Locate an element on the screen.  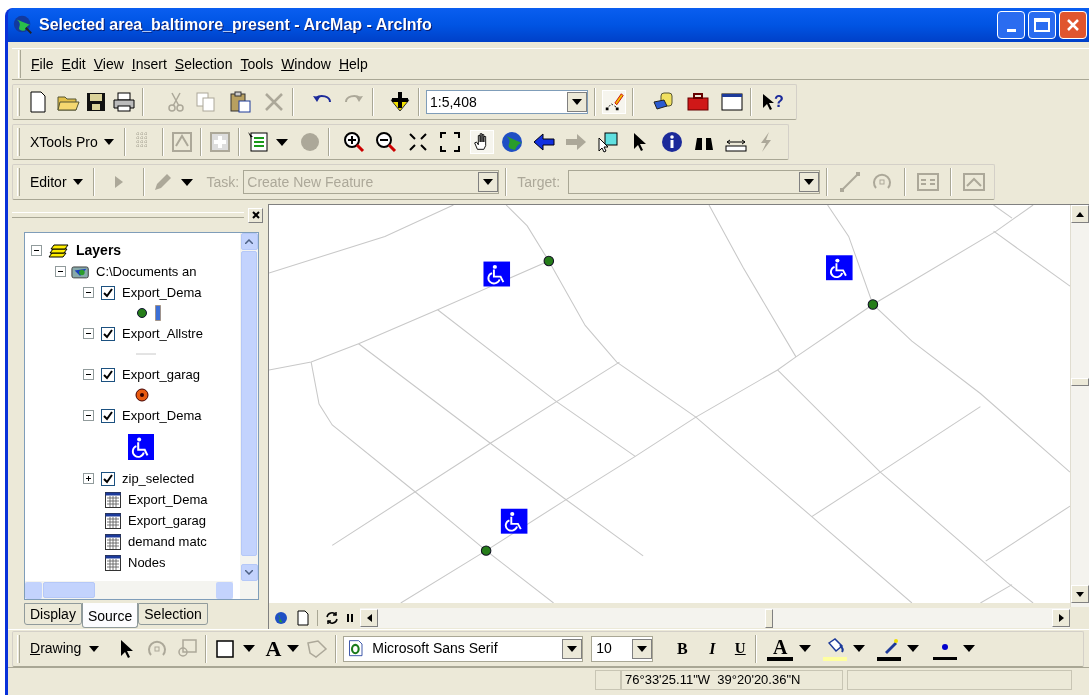
tree-item: Export_Allstre is located at coordinates (162, 333).